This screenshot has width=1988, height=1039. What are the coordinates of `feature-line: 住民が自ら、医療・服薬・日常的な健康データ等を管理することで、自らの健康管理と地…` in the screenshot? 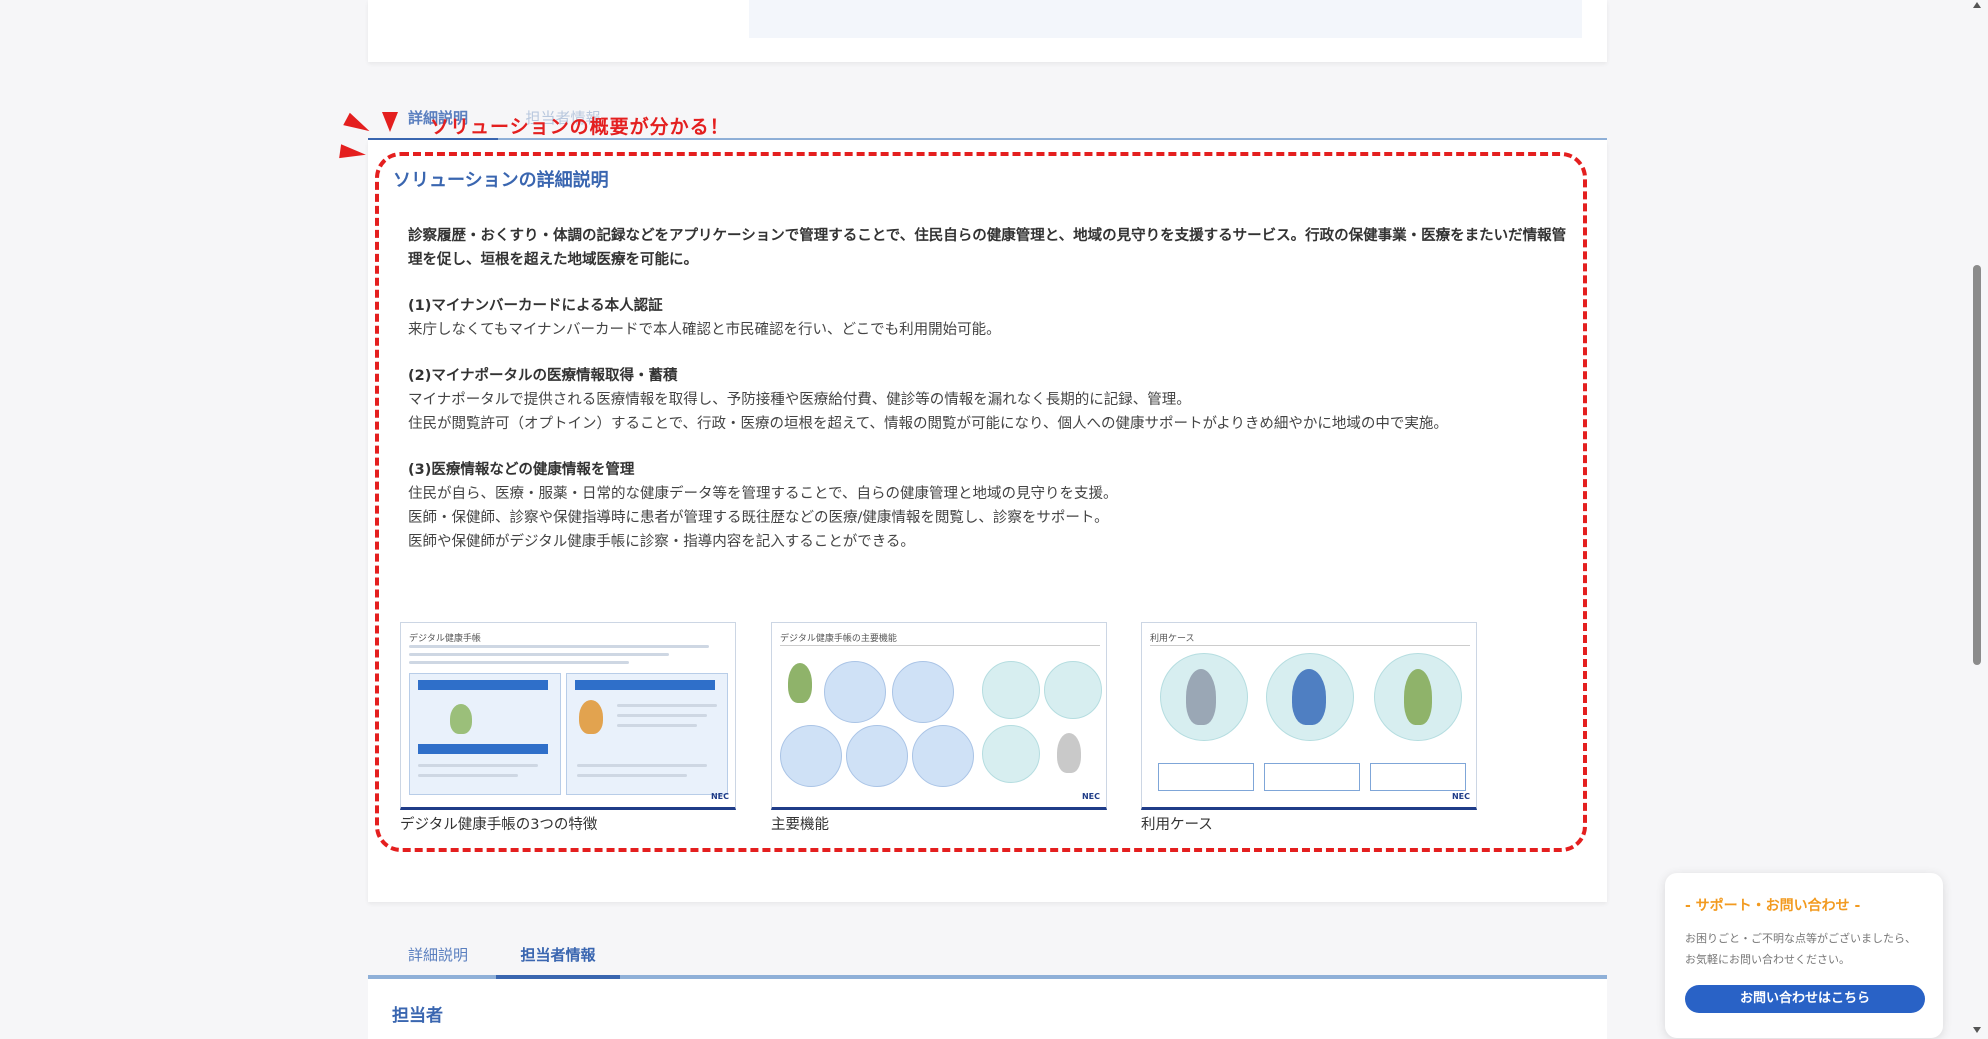 It's located at (763, 494).